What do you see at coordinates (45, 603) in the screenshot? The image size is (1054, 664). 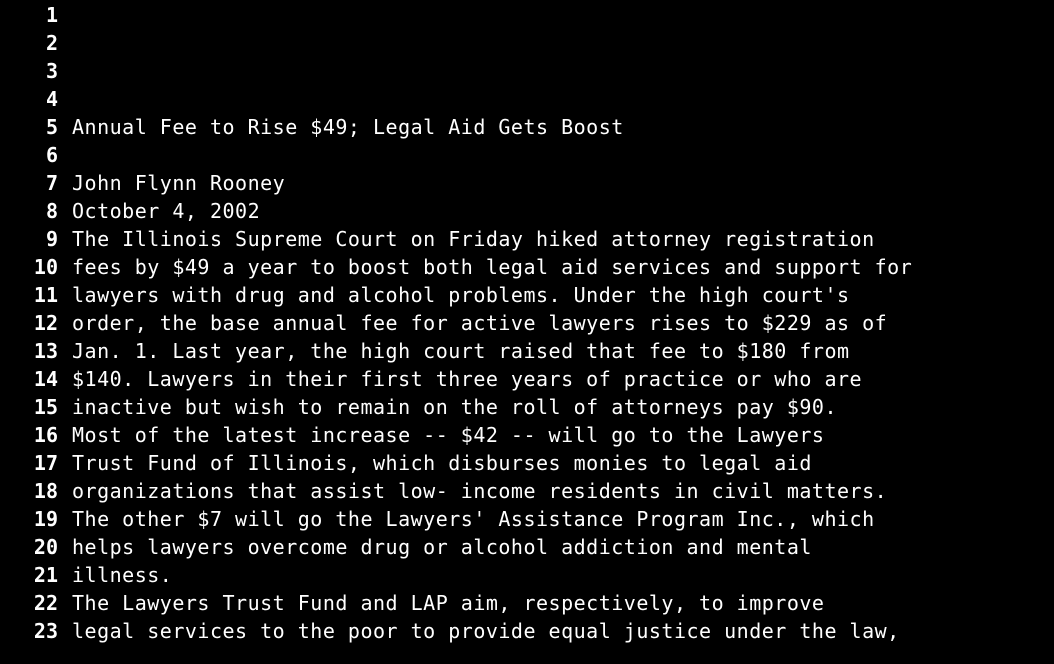 I see `line-number: 22` at bounding box center [45, 603].